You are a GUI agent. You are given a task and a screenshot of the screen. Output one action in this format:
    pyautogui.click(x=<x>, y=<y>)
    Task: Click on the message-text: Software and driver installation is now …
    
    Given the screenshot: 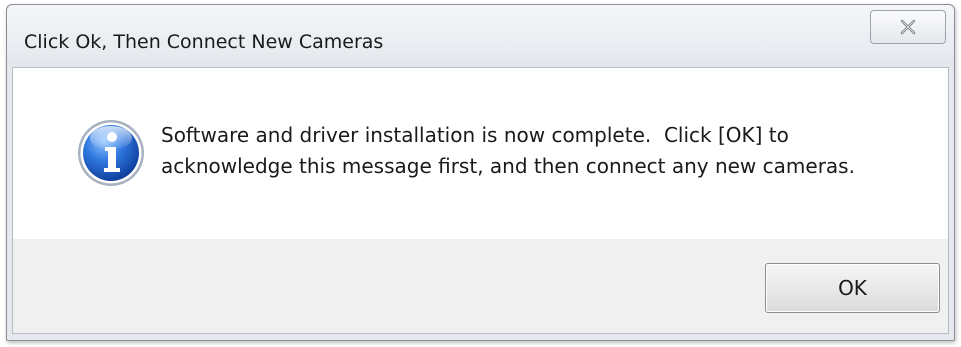 What is the action you would take?
    pyautogui.click(x=541, y=151)
    